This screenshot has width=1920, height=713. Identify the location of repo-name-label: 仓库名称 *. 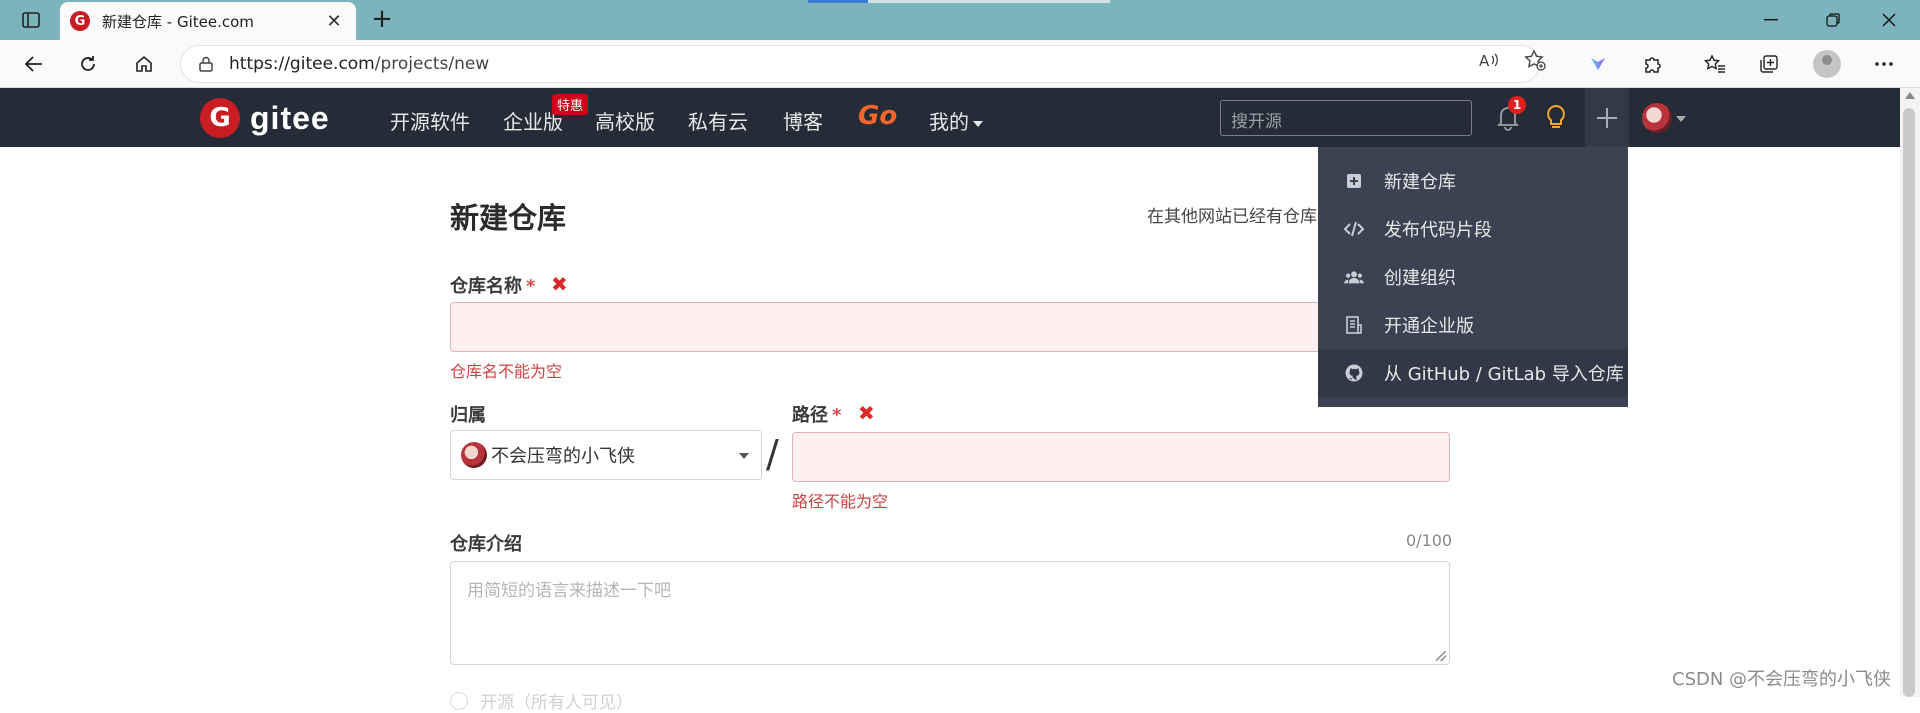
(492, 285).